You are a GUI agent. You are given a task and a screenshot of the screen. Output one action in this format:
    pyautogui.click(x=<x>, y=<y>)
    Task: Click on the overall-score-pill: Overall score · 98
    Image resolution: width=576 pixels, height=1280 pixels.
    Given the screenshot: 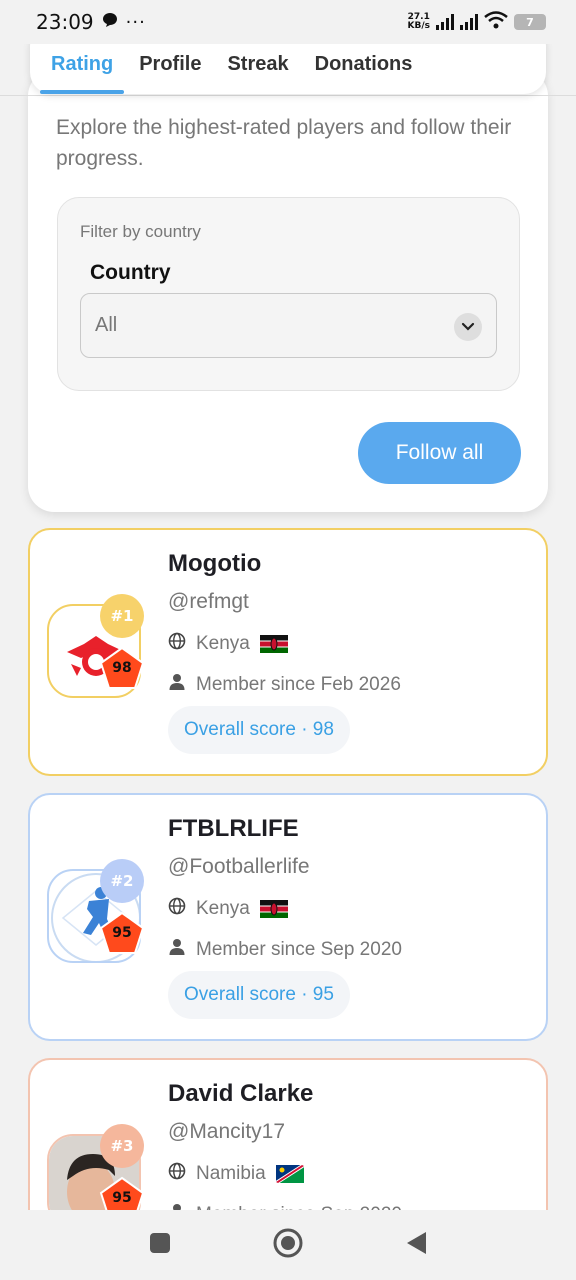 What is the action you would take?
    pyautogui.click(x=259, y=730)
    